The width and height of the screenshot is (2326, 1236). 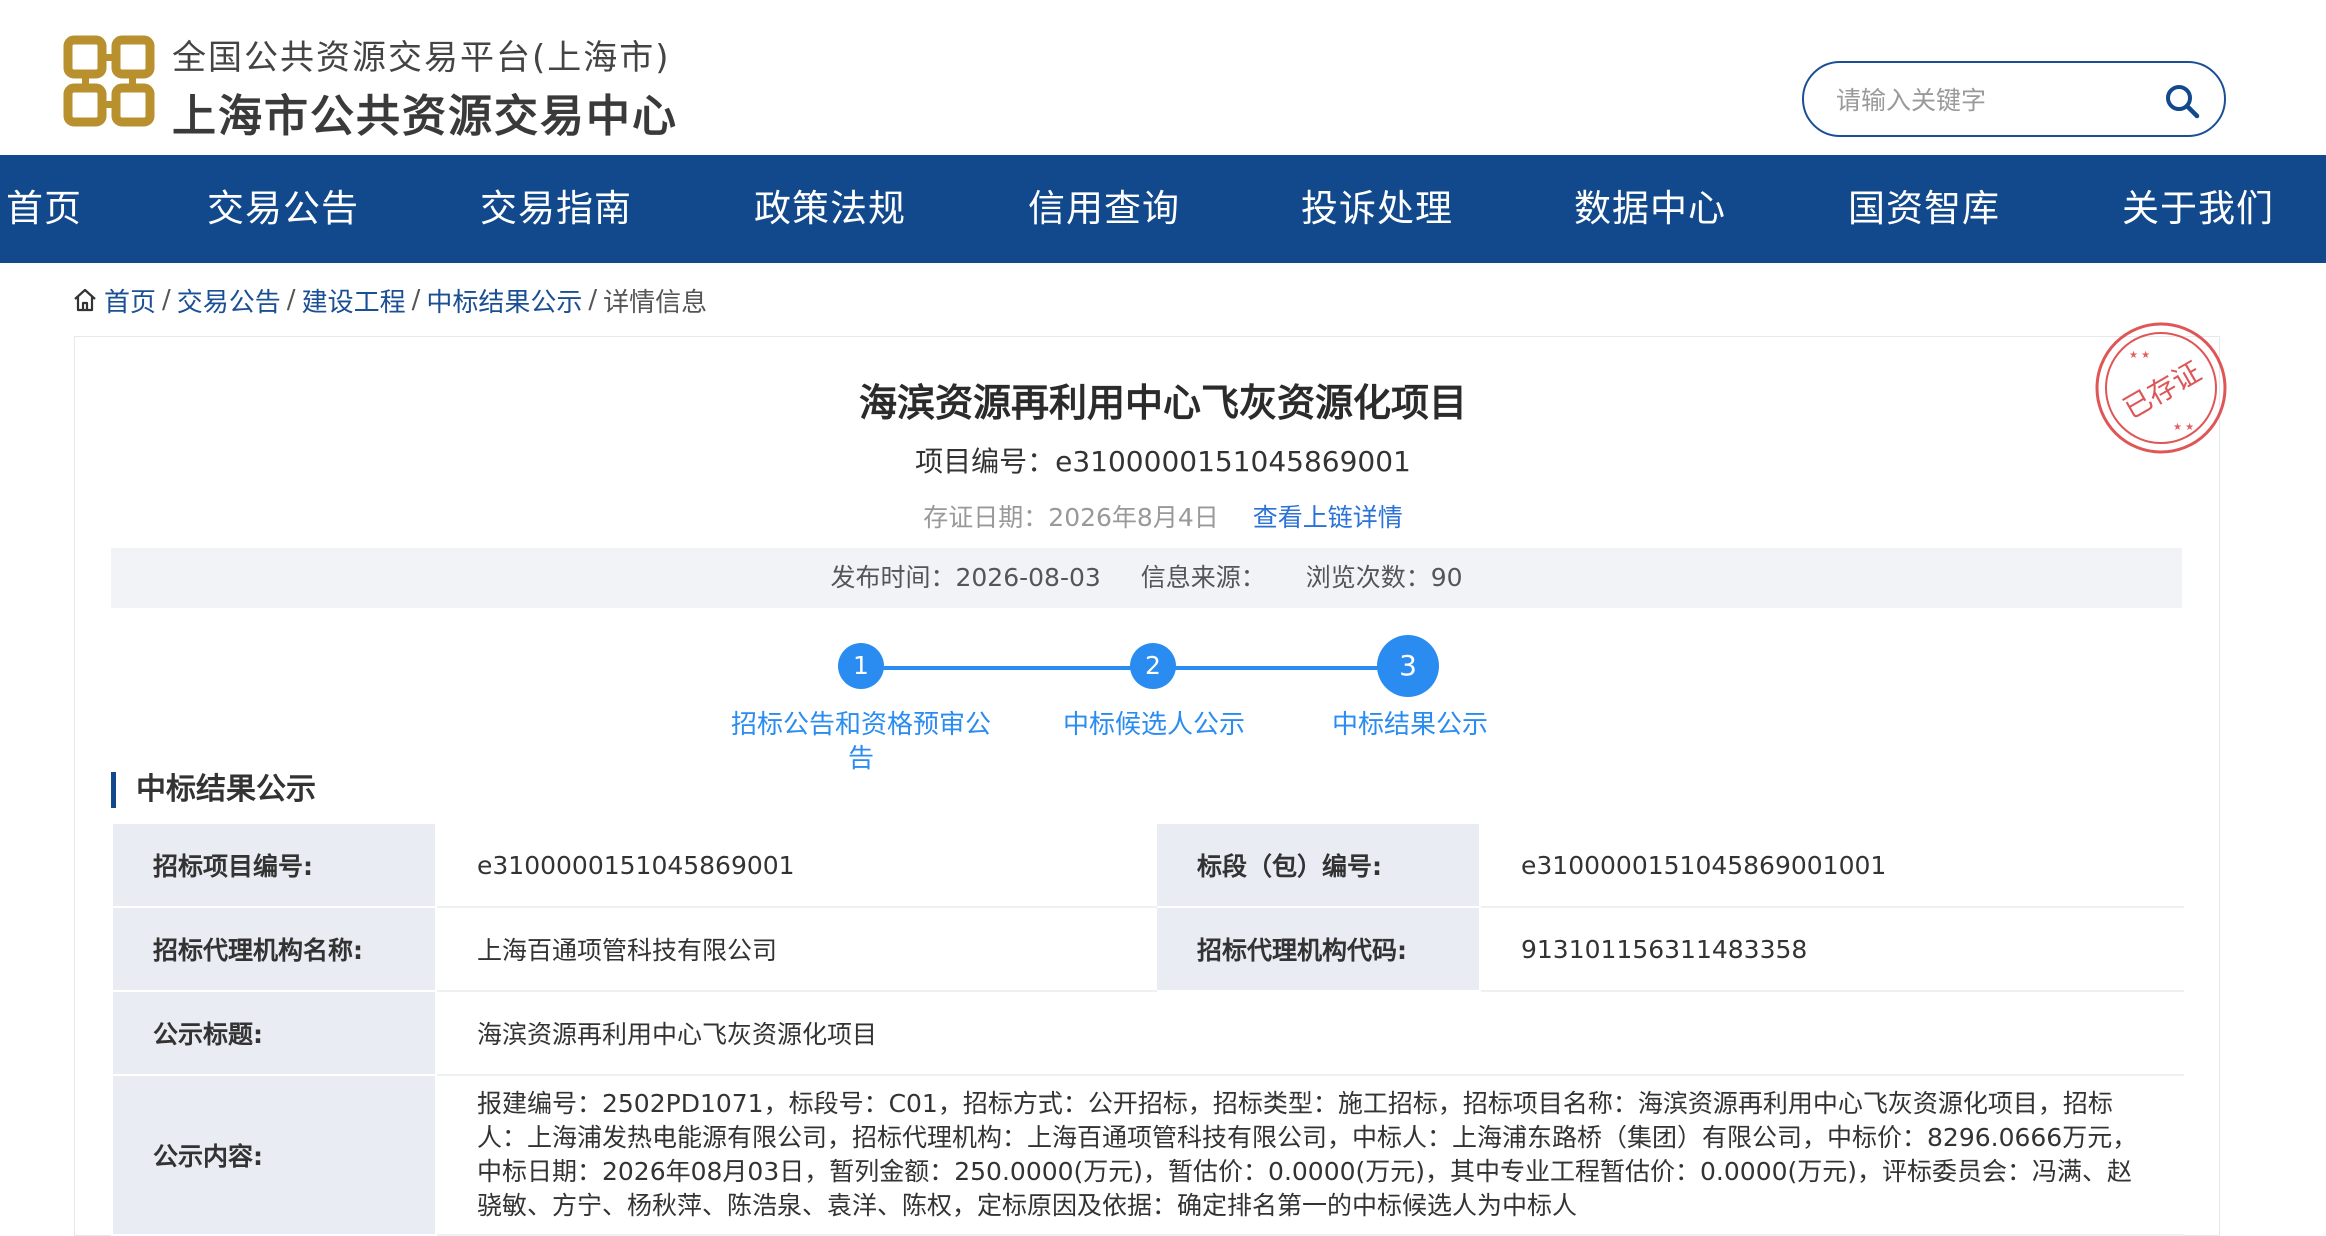 I want to click on publish-time: 发布时间：2026-08-03, so click(x=965, y=577).